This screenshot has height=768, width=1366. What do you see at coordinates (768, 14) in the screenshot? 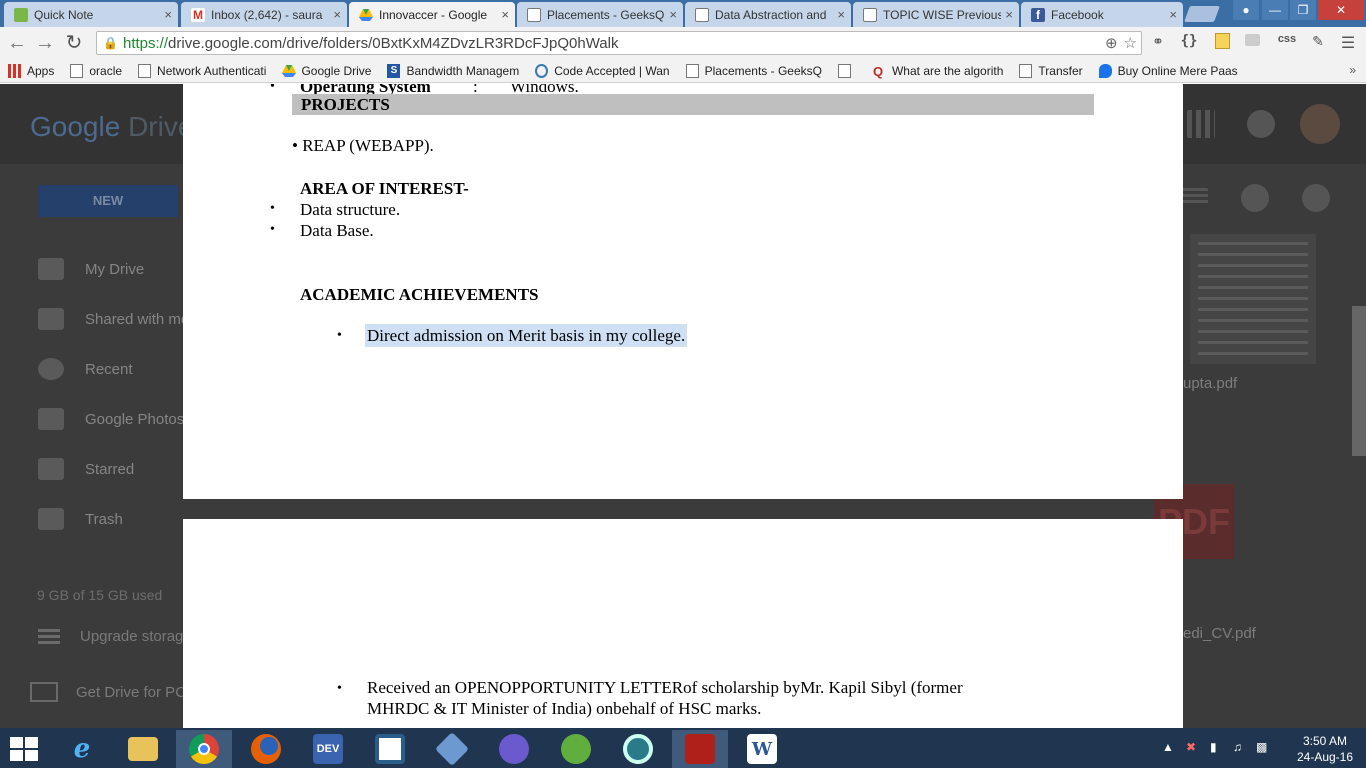
I see `tab-data-abstraction: Data Abstraction and ×` at bounding box center [768, 14].